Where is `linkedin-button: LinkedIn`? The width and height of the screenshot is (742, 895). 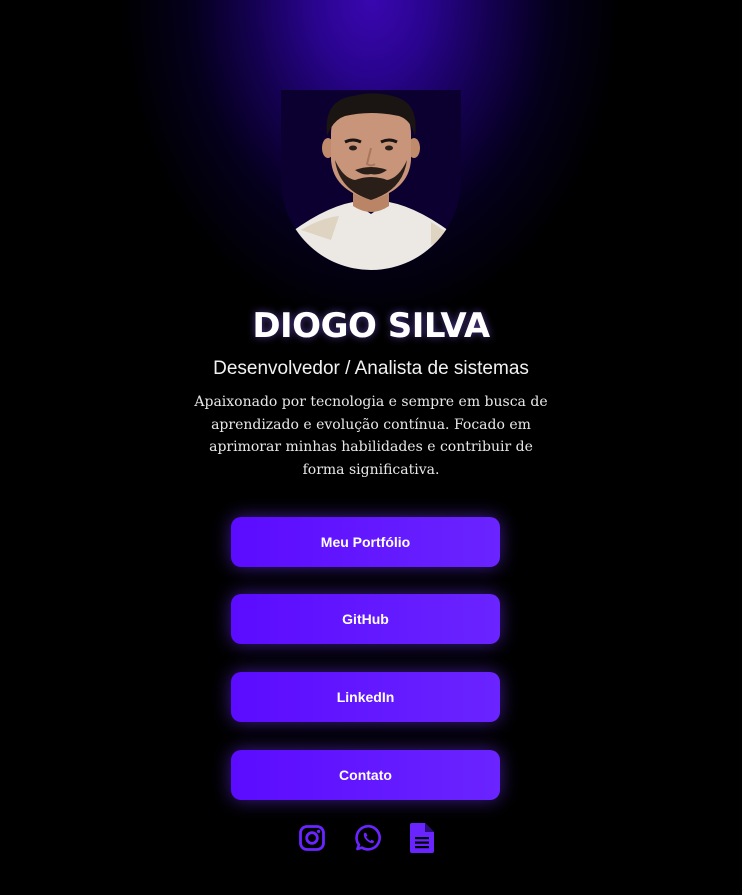 linkedin-button: LinkedIn is located at coordinates (365, 697).